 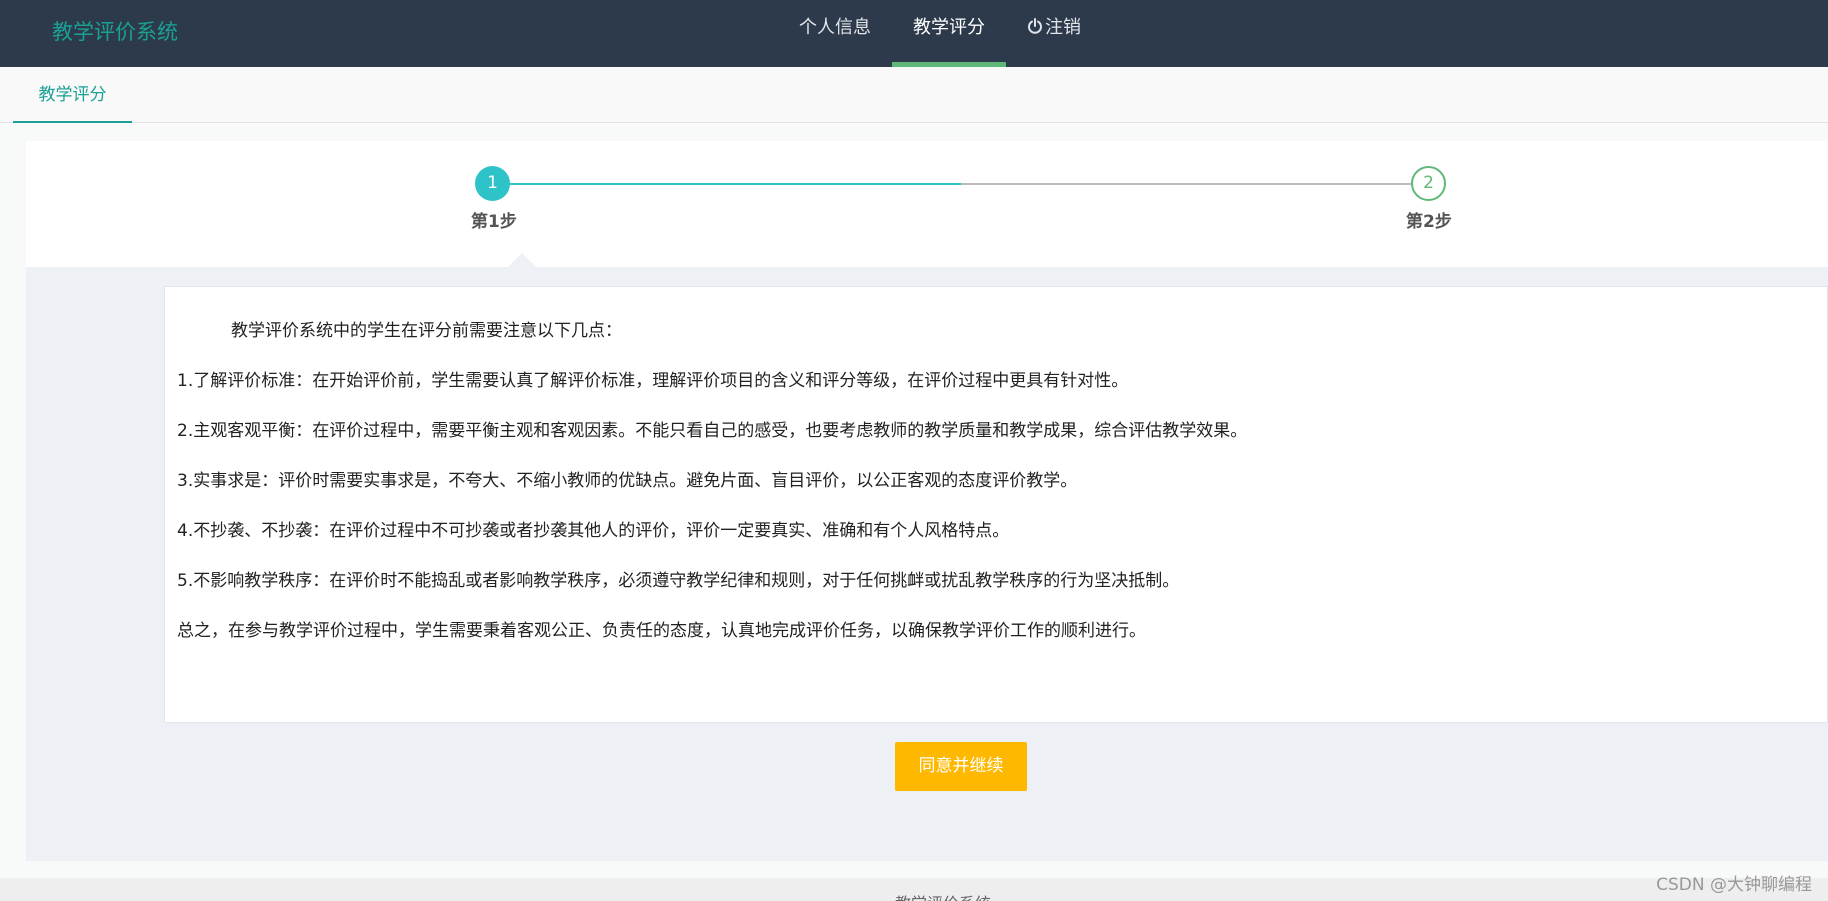 What do you see at coordinates (1734, 885) in the screenshot?
I see `watermark: CSDN @大钟聊编程` at bounding box center [1734, 885].